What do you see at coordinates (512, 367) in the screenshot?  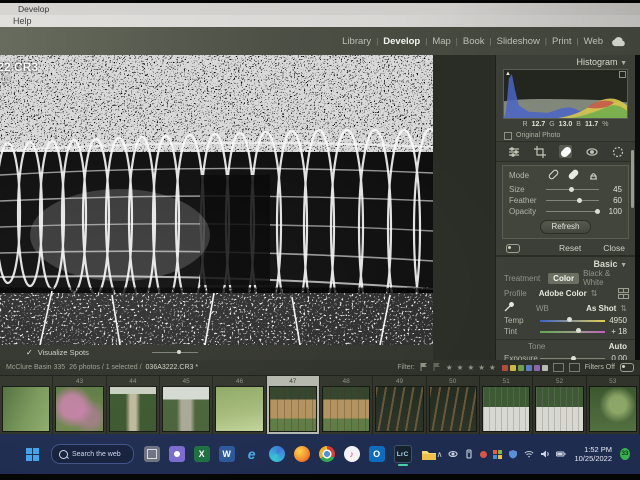 I see `yellow-label-chip` at bounding box center [512, 367].